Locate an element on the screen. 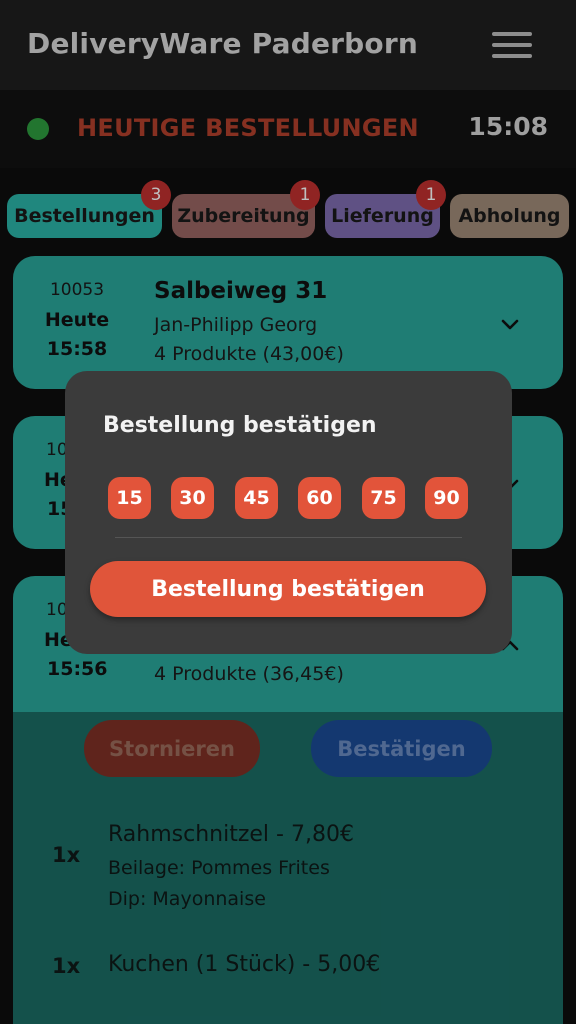 This screenshot has width=576, height=1024. dialog-divider is located at coordinates (288, 537).